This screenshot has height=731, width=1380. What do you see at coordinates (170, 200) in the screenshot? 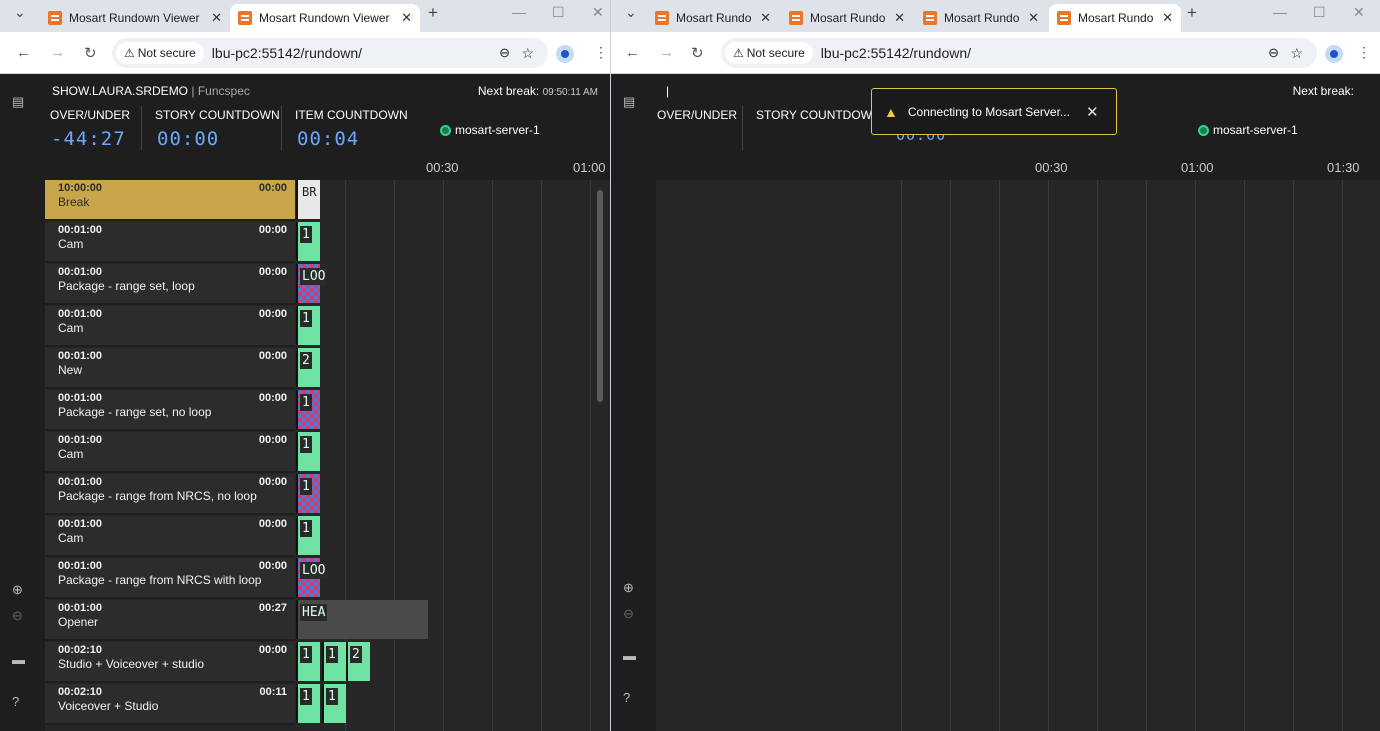
I see `rundown-row: 10:00:00 Break 00:00` at bounding box center [170, 200].